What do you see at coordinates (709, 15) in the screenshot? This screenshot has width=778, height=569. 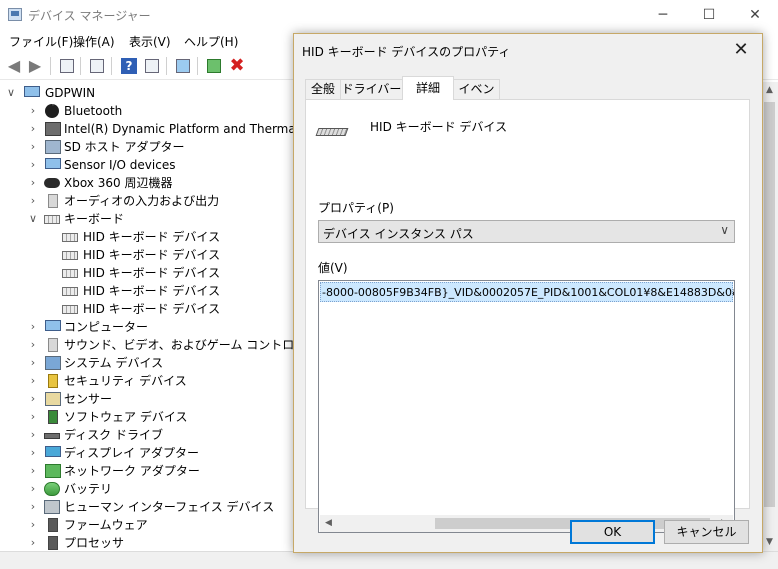 I see `maximize-button: ☐` at bounding box center [709, 15].